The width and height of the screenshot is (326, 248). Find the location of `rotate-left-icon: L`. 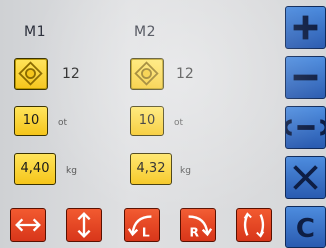

rotate-left-icon: L is located at coordinates (139, 227).